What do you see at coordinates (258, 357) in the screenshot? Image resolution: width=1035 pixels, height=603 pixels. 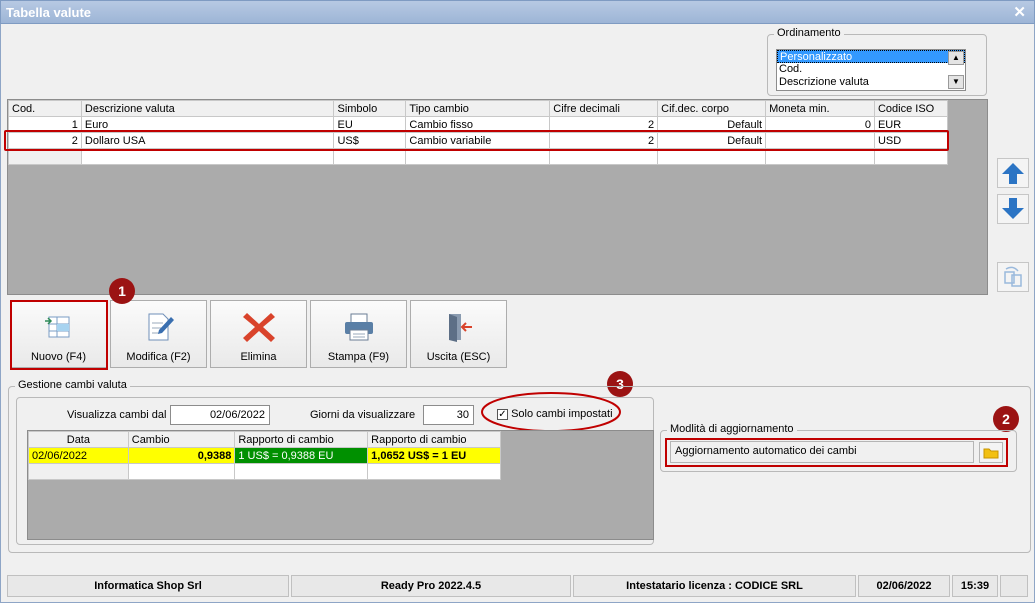 I see `delete-button-label: Elimina` at bounding box center [258, 357].